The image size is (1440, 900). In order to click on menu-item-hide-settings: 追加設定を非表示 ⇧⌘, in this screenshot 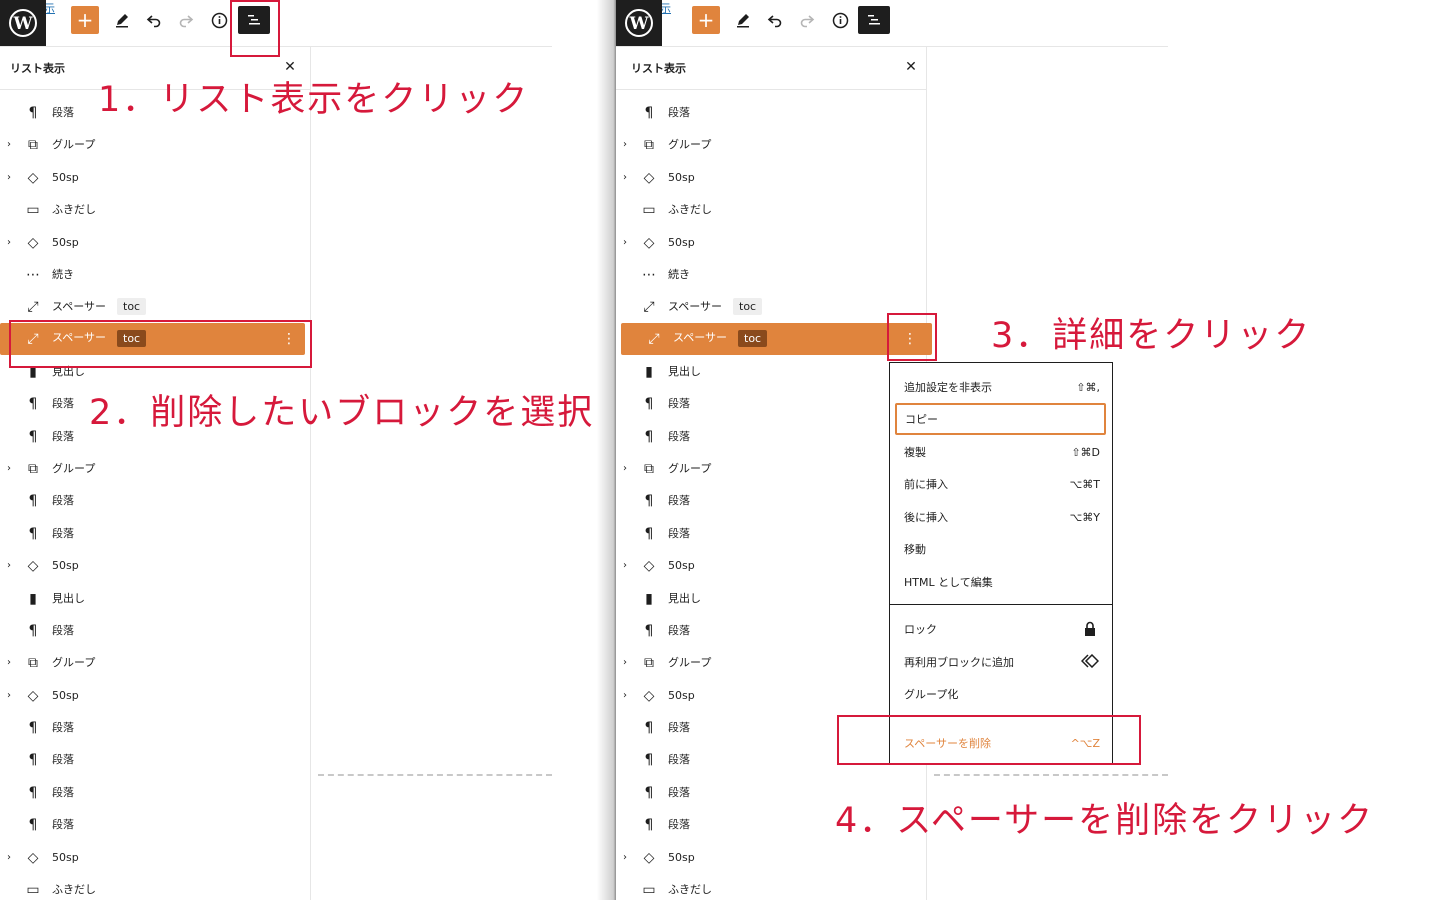, I will do `click(1001, 387)`.